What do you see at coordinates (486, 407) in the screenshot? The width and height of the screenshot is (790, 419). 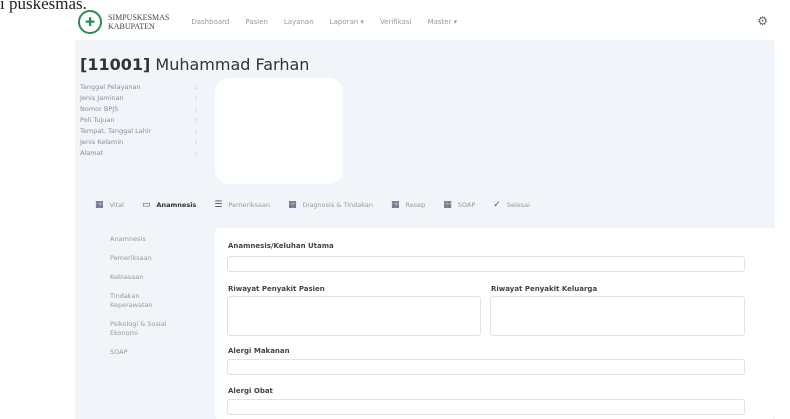 I see `alergi-obat-input` at bounding box center [486, 407].